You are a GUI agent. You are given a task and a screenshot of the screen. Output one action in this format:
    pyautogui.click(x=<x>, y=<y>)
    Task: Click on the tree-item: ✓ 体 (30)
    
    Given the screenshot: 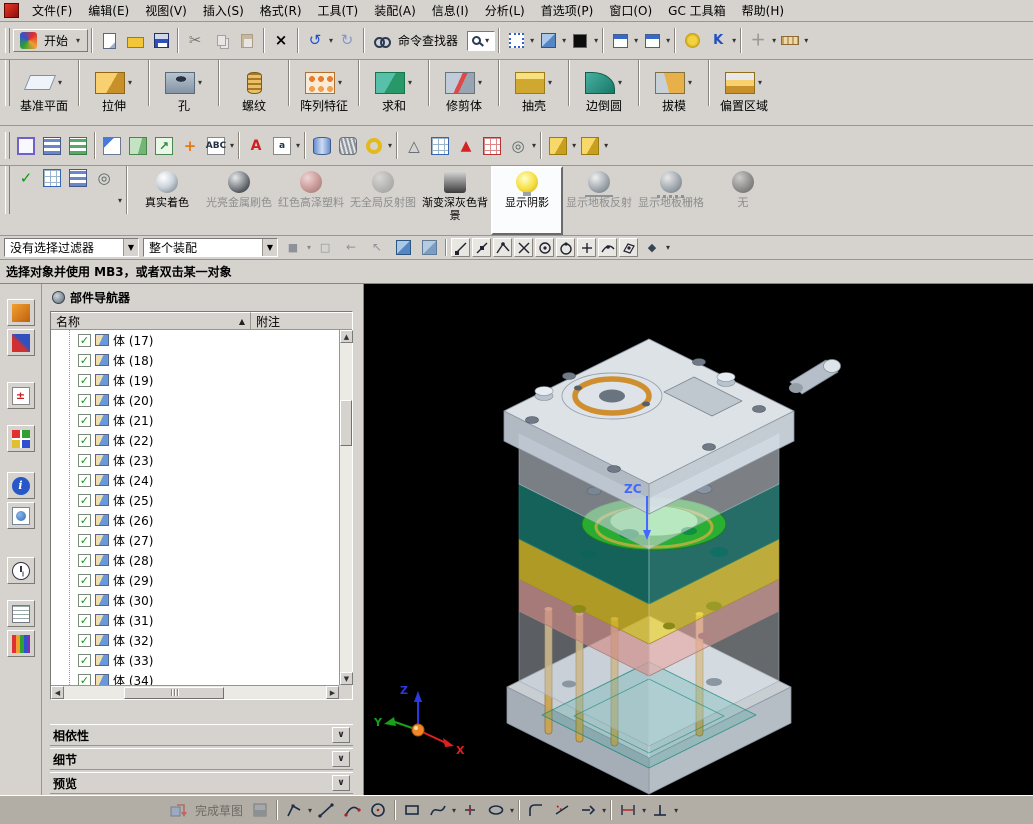 What is the action you would take?
    pyautogui.click(x=195, y=600)
    